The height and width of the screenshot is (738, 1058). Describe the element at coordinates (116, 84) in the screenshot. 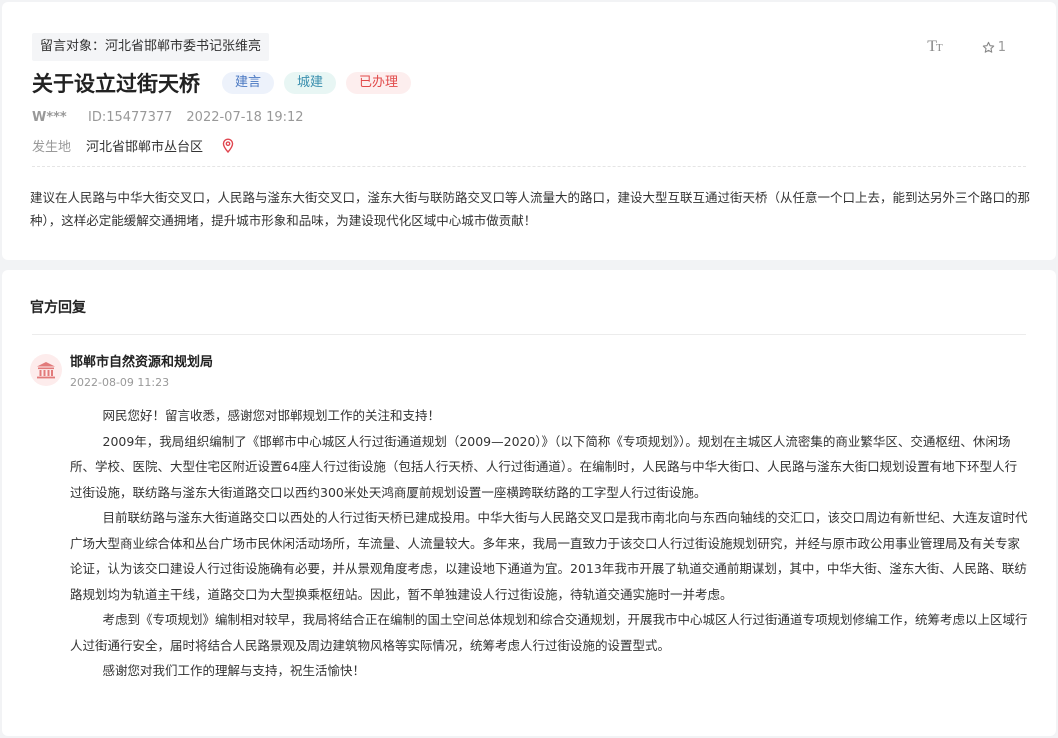

I see `page-title: 关于设立过街天桥` at that location.